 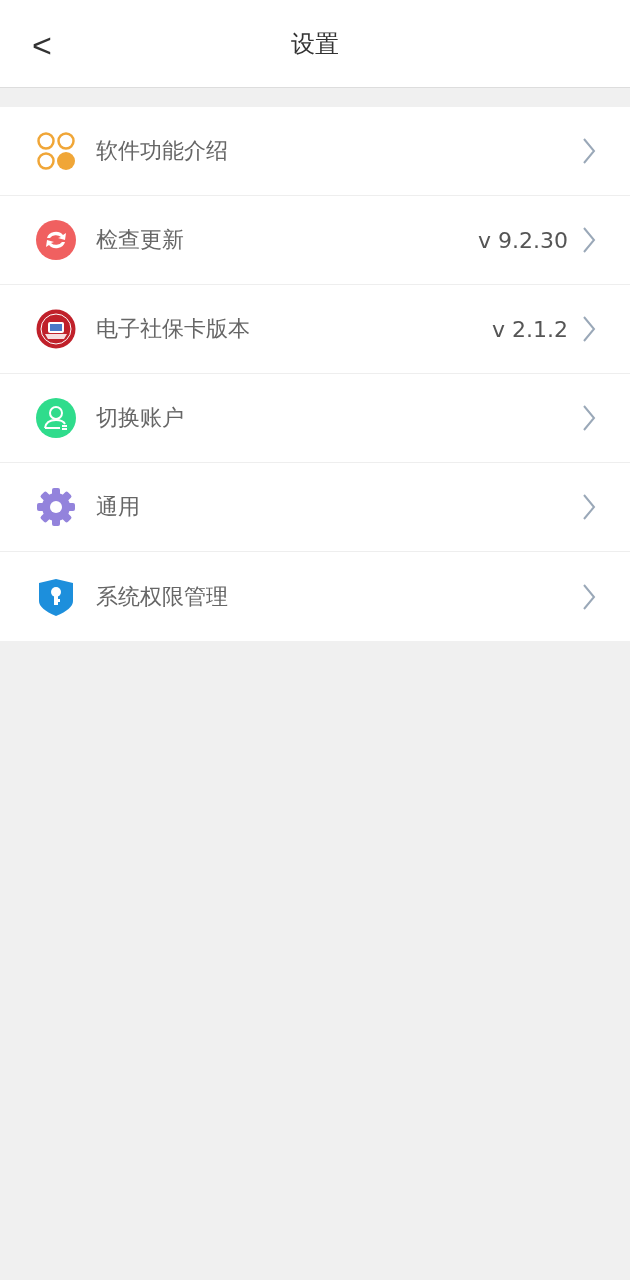 What do you see at coordinates (315, 596) in the screenshot?
I see `settings-item: 系统权限管理` at bounding box center [315, 596].